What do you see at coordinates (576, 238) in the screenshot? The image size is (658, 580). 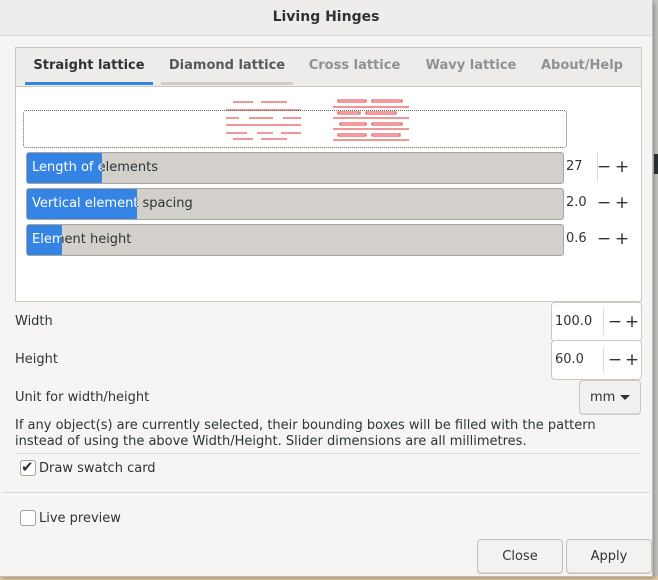 I see `element-height-value: 0.6` at bounding box center [576, 238].